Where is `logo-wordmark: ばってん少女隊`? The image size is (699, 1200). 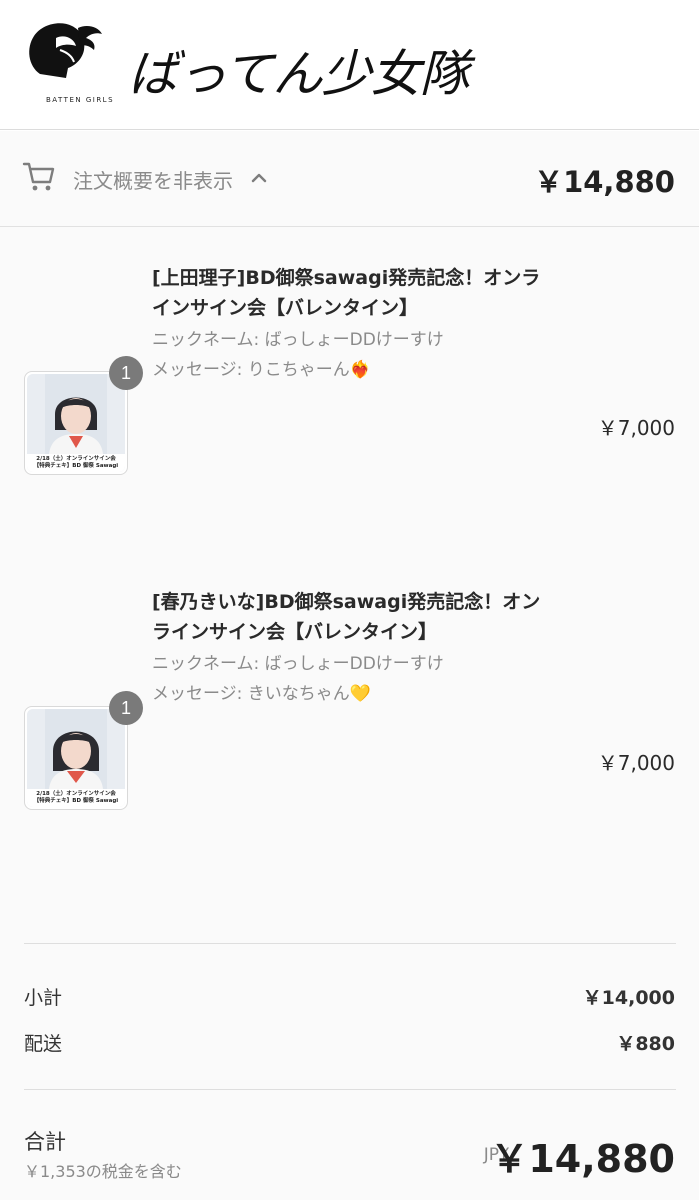
logo-wordmark: ばってん少女隊 is located at coordinates (298, 74).